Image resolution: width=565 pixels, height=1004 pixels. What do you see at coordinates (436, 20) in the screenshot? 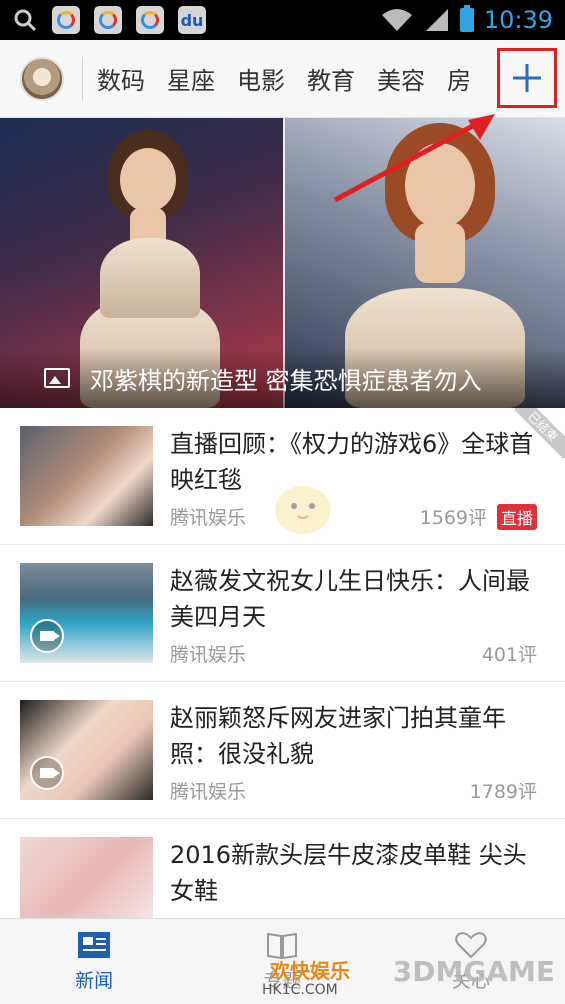
I see `signal-icon` at bounding box center [436, 20].